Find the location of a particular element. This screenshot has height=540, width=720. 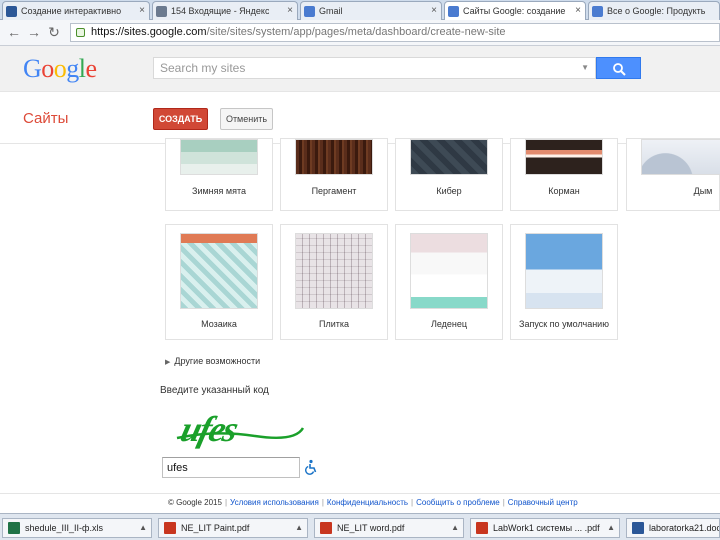

download-filename: LabWork1 системы ... .pdf is located at coordinates (546, 528).